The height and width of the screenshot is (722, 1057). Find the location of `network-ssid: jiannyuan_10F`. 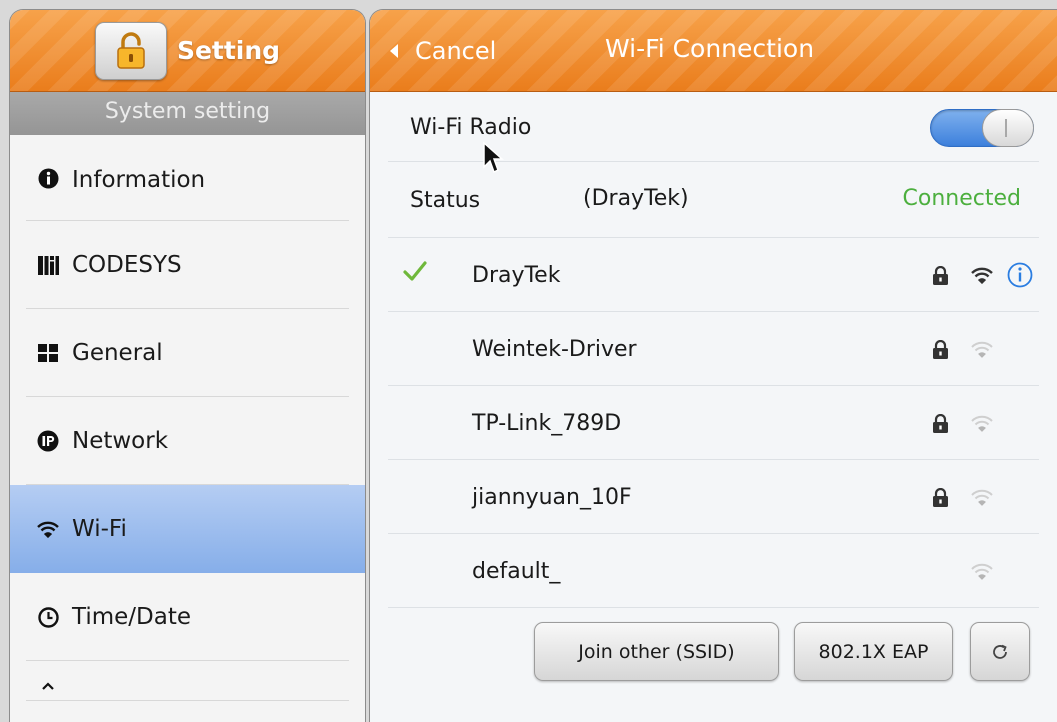

network-ssid: jiannyuan_10F is located at coordinates (552, 497).